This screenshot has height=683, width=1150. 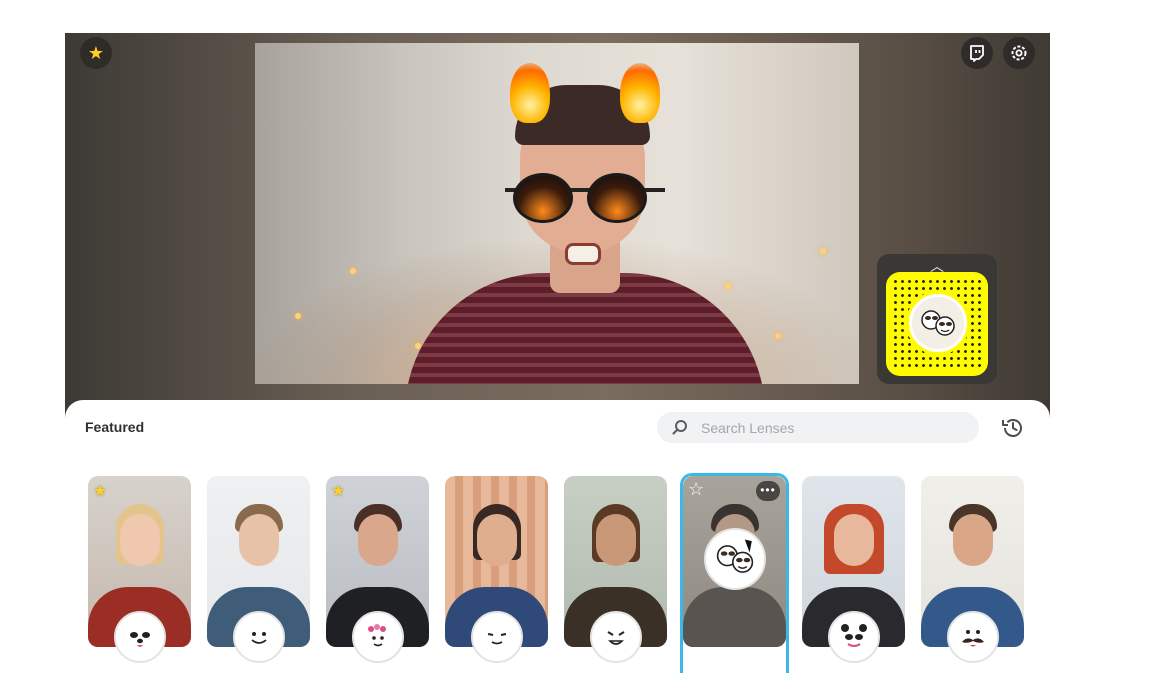 I want to click on mouth, so click(x=583, y=254).